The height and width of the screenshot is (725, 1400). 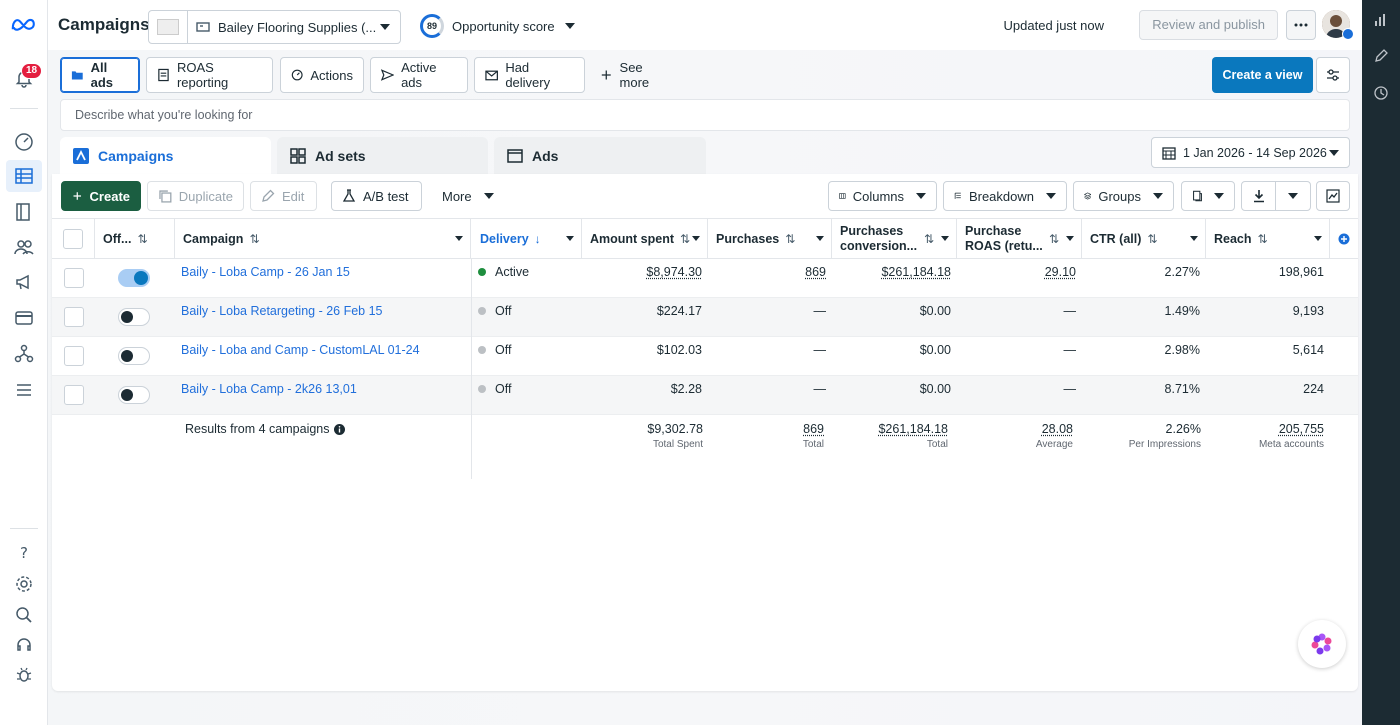 I want to click on add-column-button, so click(x=1344, y=239).